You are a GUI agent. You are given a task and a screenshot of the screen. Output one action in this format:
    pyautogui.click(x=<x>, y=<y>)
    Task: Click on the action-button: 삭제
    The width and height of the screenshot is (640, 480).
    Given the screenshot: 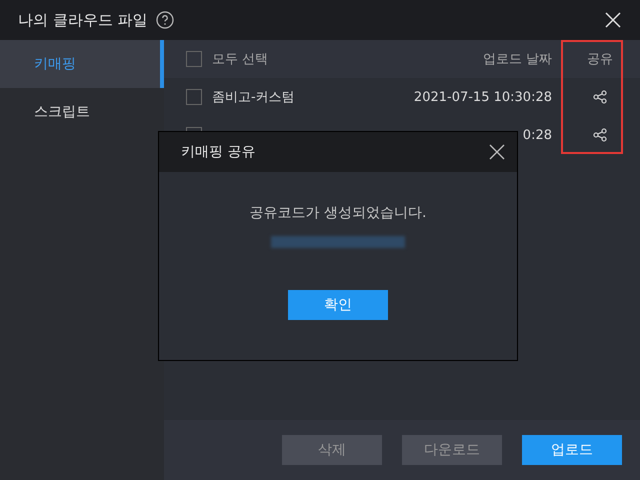 What is the action you would take?
    pyautogui.click(x=332, y=450)
    